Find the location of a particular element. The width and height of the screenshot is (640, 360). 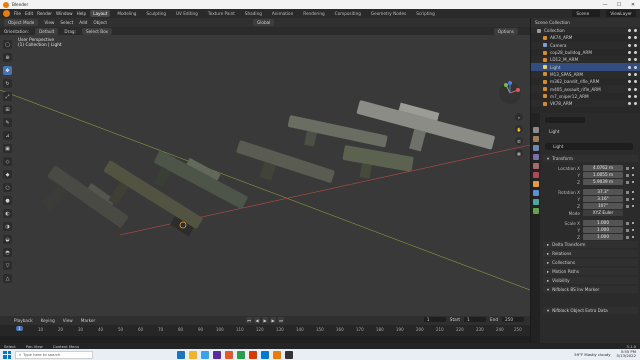

extra-tool-icon: ◑ is located at coordinates (7, 226).